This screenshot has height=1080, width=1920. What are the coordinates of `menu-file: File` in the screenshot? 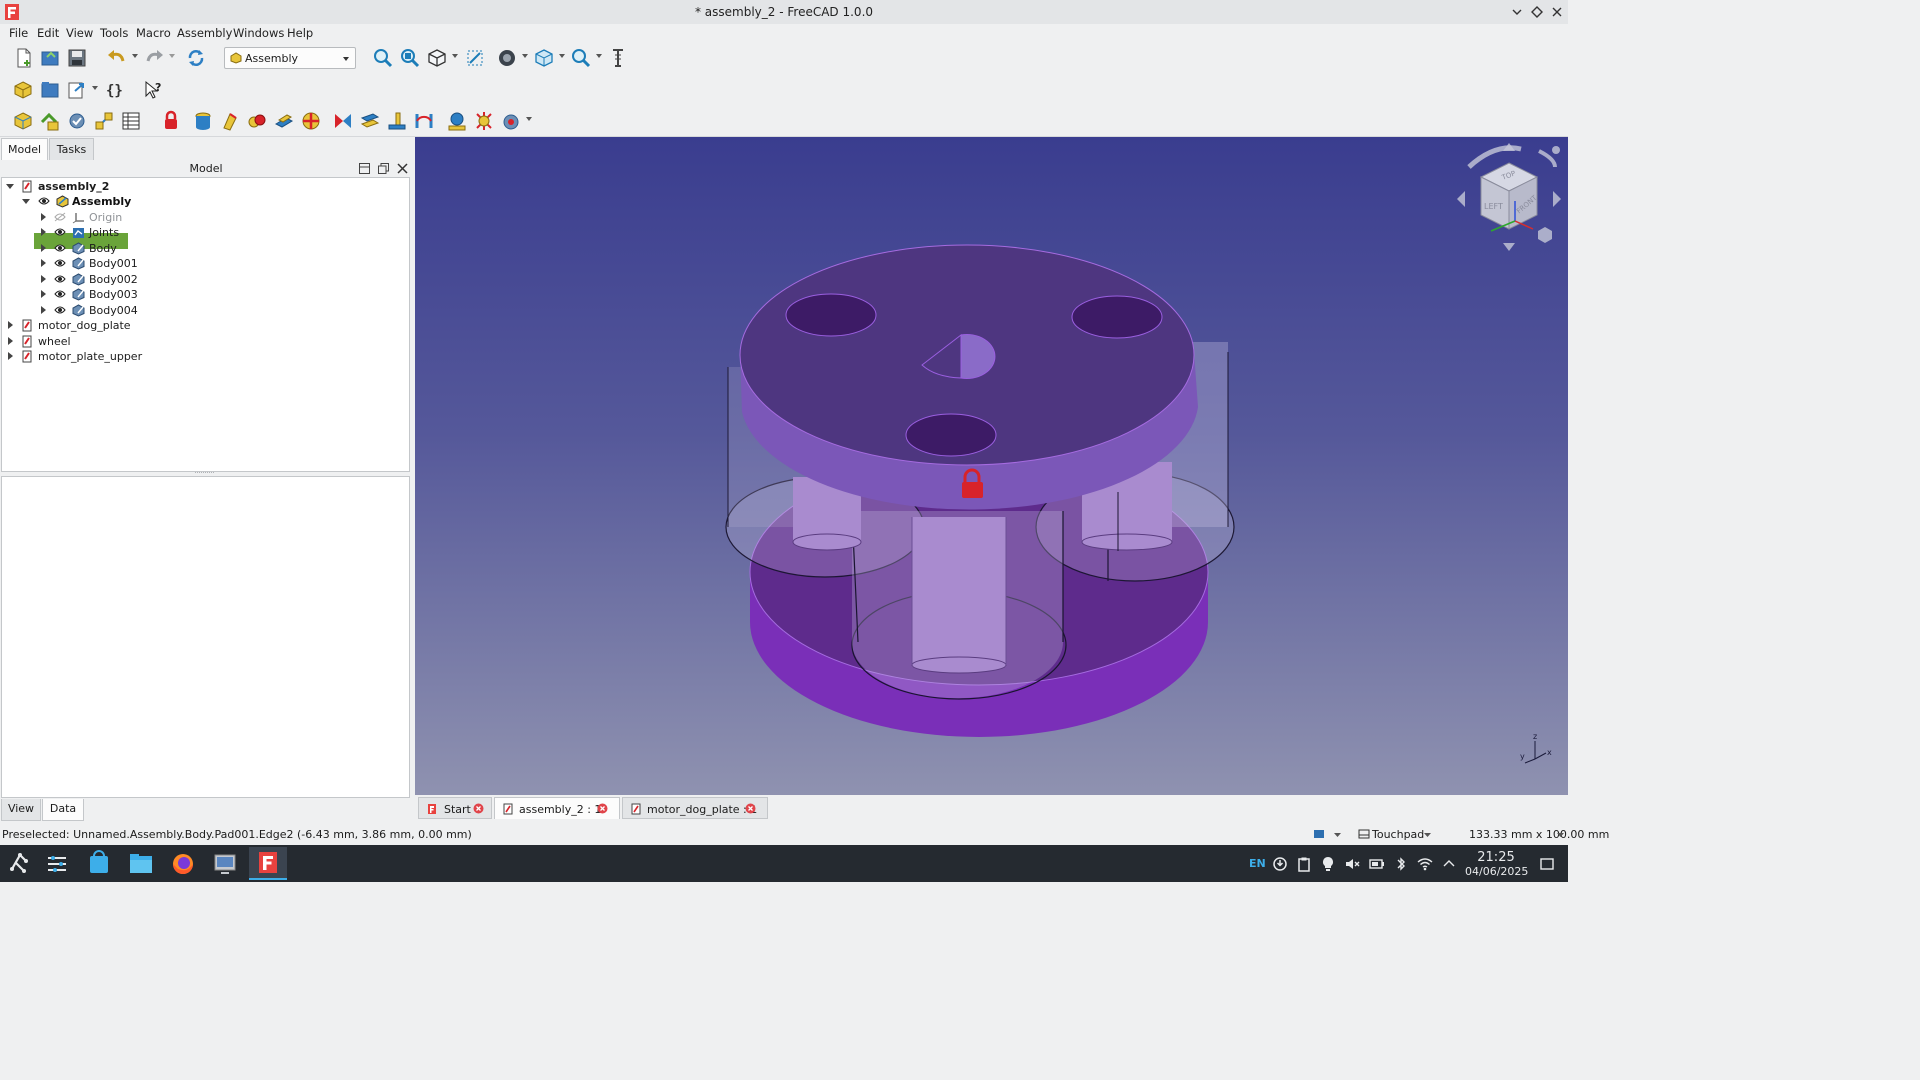 It's located at (18, 33).